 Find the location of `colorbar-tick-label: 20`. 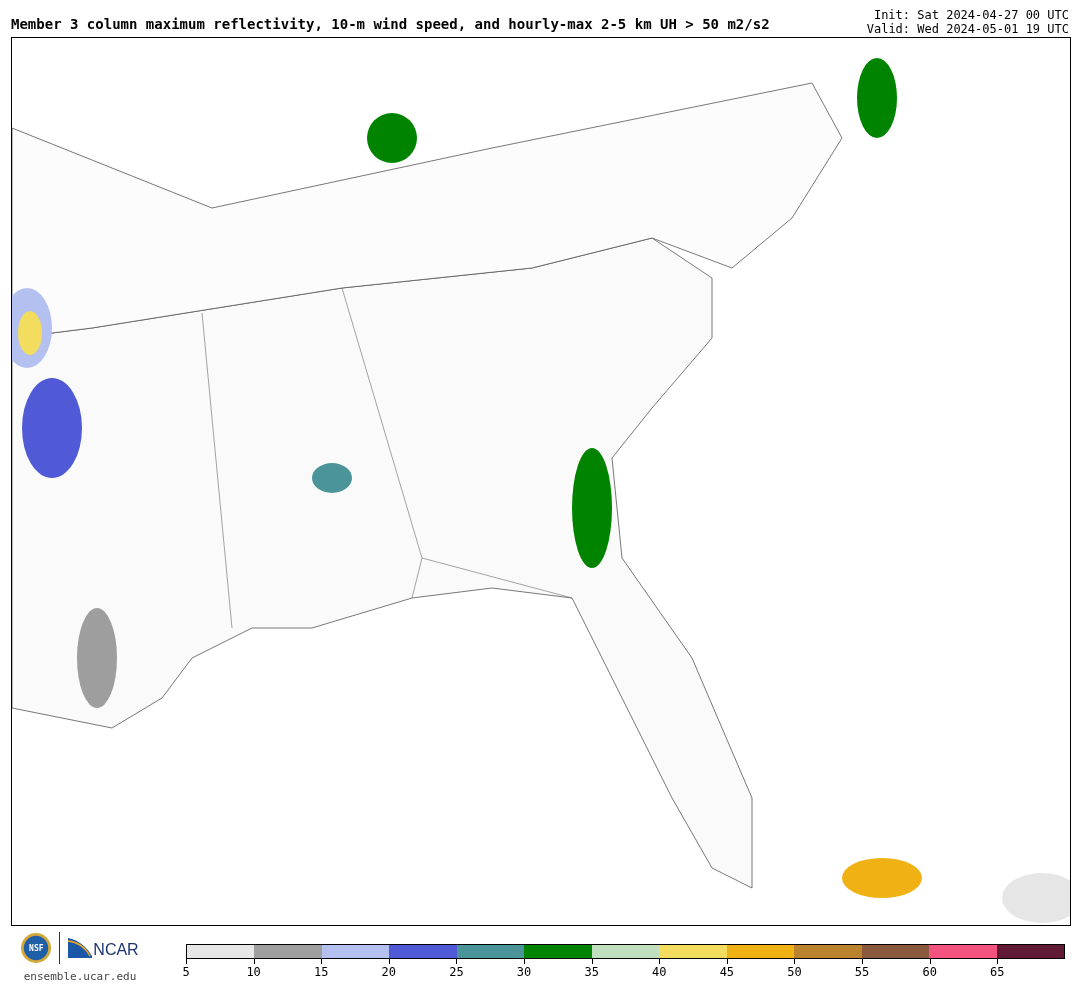

colorbar-tick-label: 20 is located at coordinates (389, 972).